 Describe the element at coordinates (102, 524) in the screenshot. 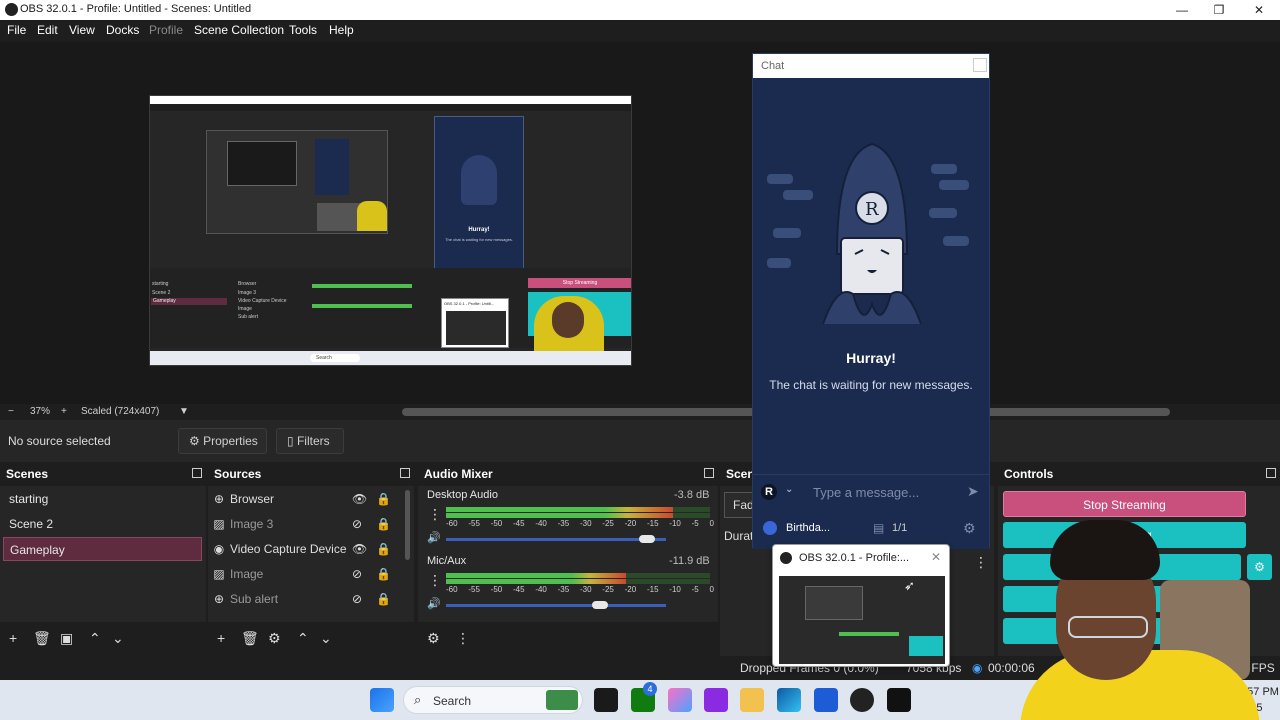

I see `scene-item-scene-2: Scene 2` at that location.